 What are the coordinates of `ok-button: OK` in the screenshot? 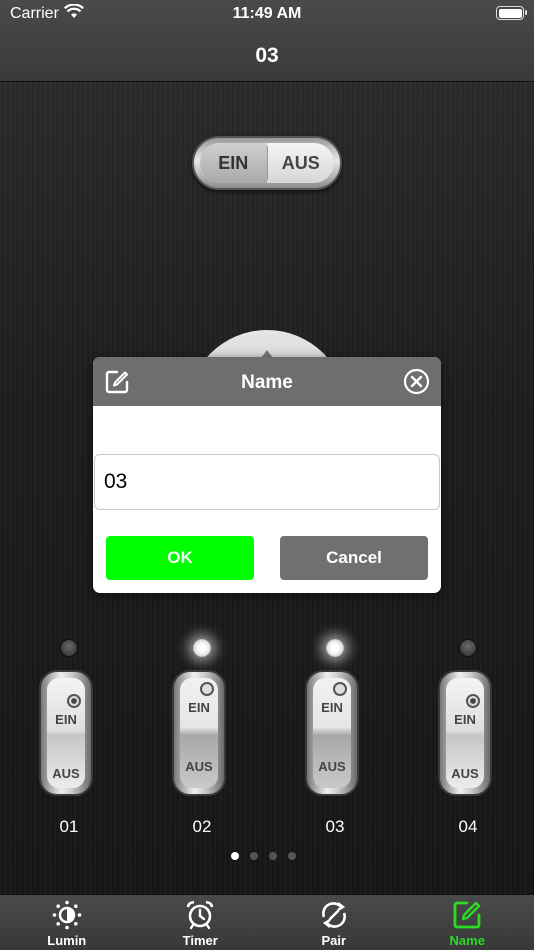 It's located at (180, 558).